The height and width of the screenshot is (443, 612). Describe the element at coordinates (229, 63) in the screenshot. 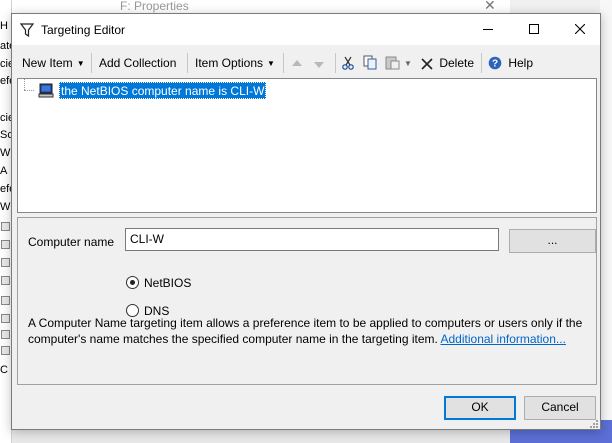

I see `item-options-label: Item Options` at that location.